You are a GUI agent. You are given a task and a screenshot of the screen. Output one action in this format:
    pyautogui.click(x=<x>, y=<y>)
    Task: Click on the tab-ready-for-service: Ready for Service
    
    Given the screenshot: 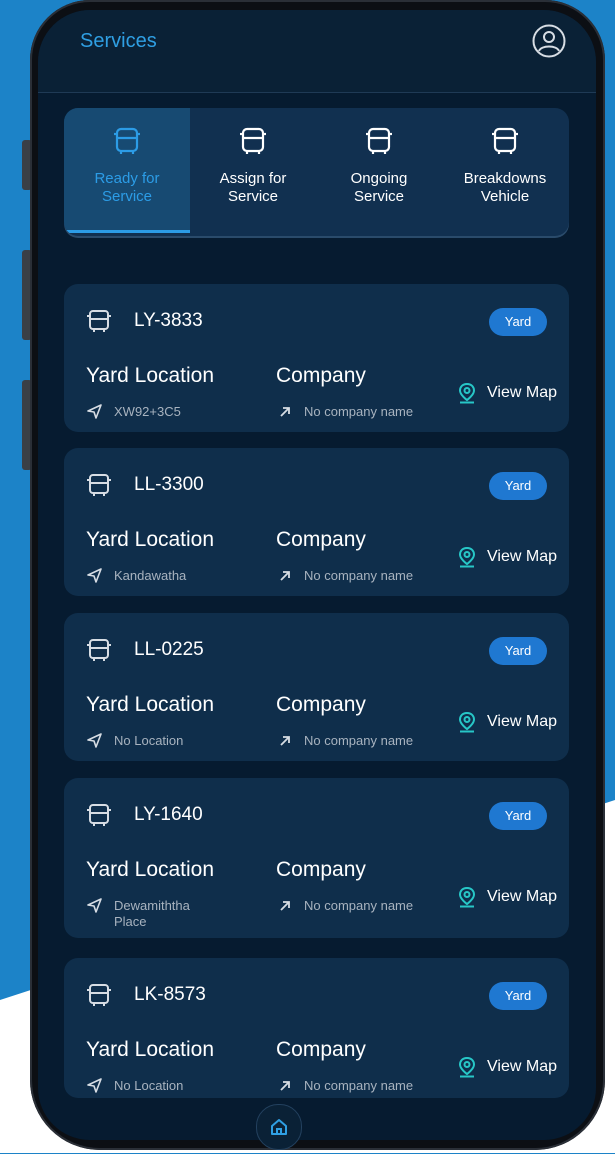 What is the action you would take?
    pyautogui.click(x=127, y=170)
    